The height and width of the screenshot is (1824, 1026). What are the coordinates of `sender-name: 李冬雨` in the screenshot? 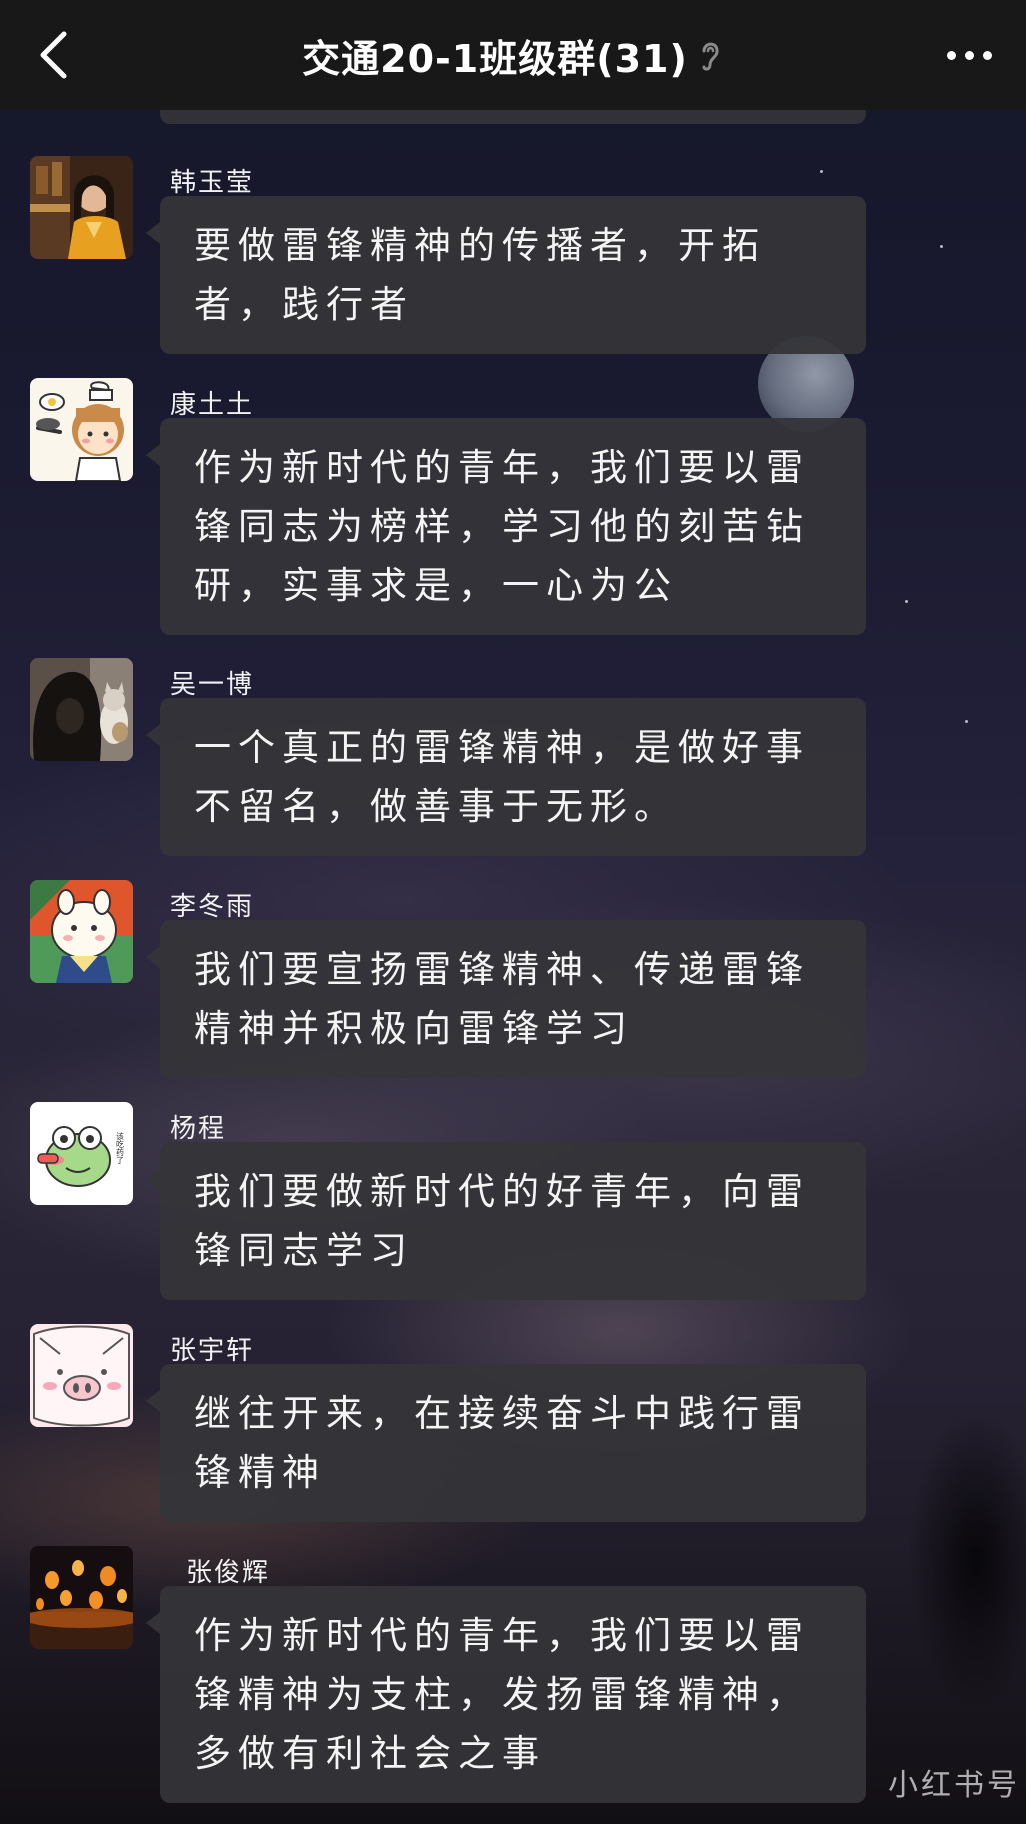 It's located at (212, 907).